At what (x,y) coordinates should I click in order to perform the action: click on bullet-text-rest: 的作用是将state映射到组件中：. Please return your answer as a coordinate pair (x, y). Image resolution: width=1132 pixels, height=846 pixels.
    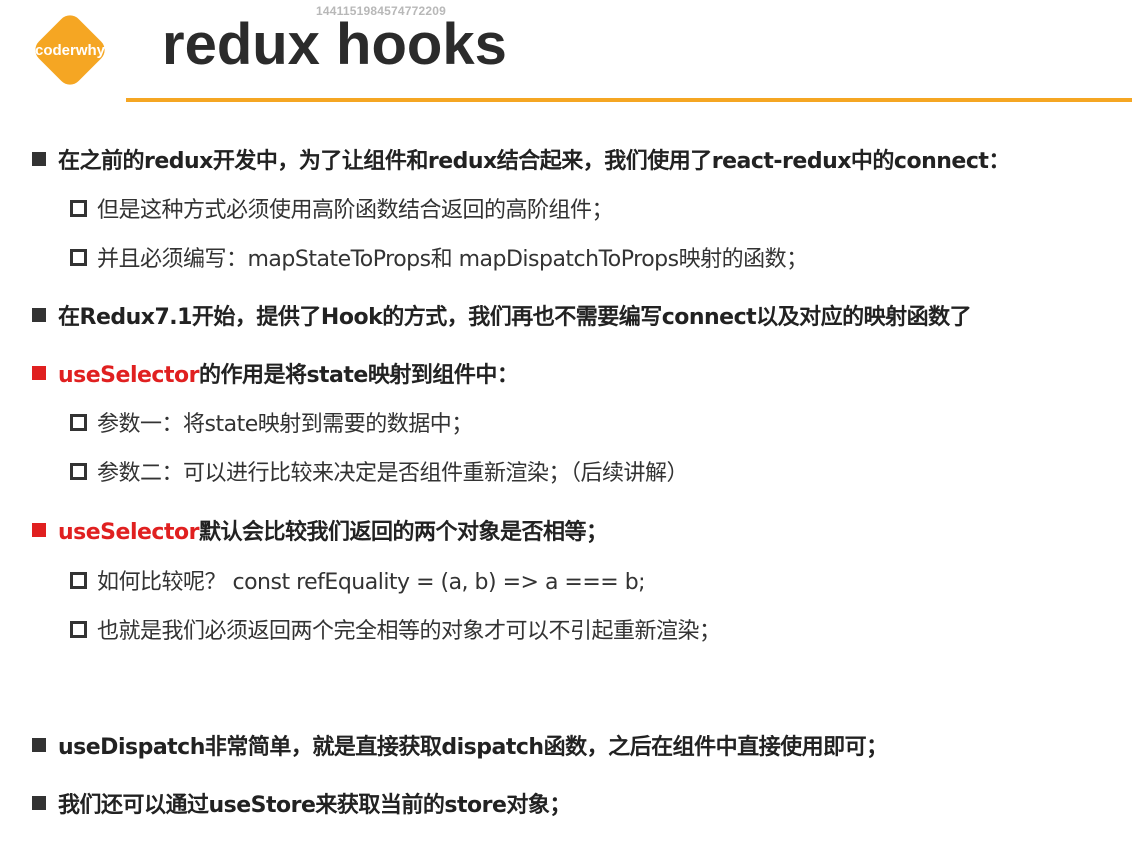
    Looking at the image, I should click on (358, 375).